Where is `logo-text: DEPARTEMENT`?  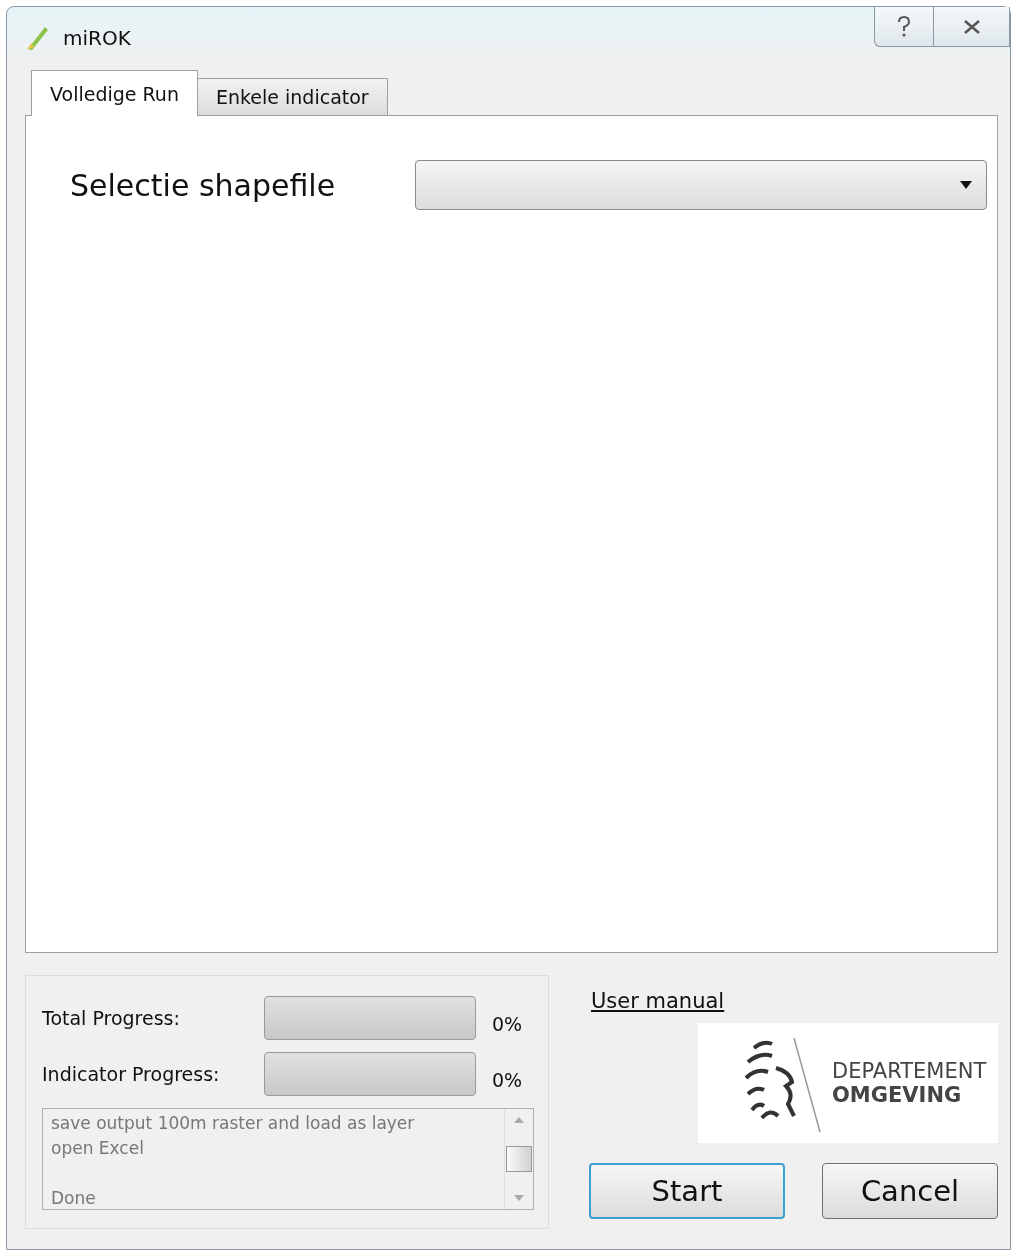 logo-text: DEPARTEMENT is located at coordinates (909, 1071).